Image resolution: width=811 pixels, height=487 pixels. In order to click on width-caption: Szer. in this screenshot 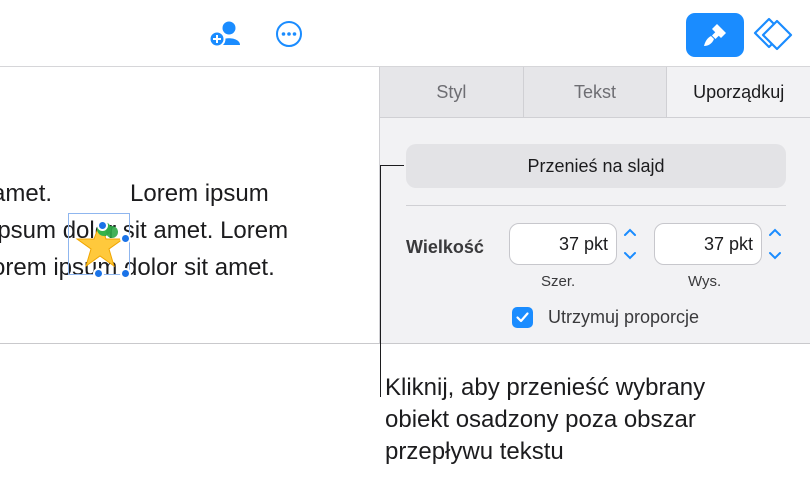, I will do `click(558, 281)`.